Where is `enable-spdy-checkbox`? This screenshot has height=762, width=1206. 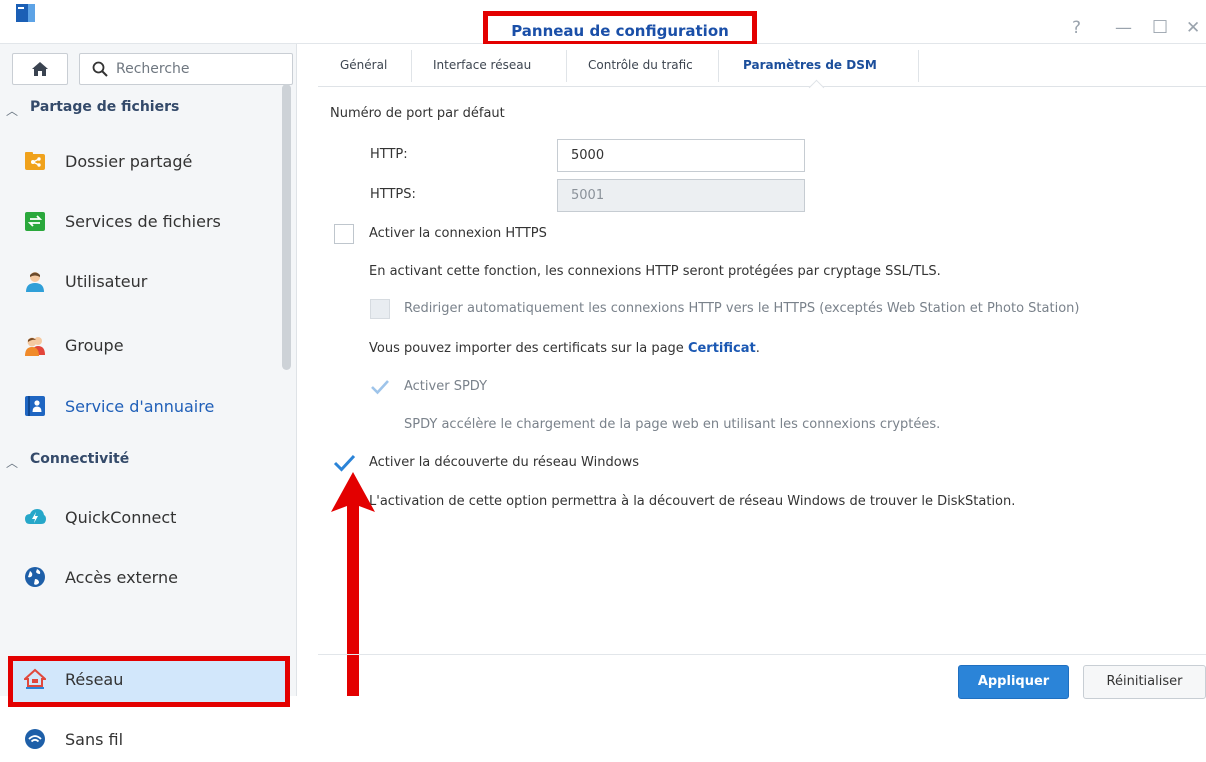
enable-spdy-checkbox is located at coordinates (380, 387).